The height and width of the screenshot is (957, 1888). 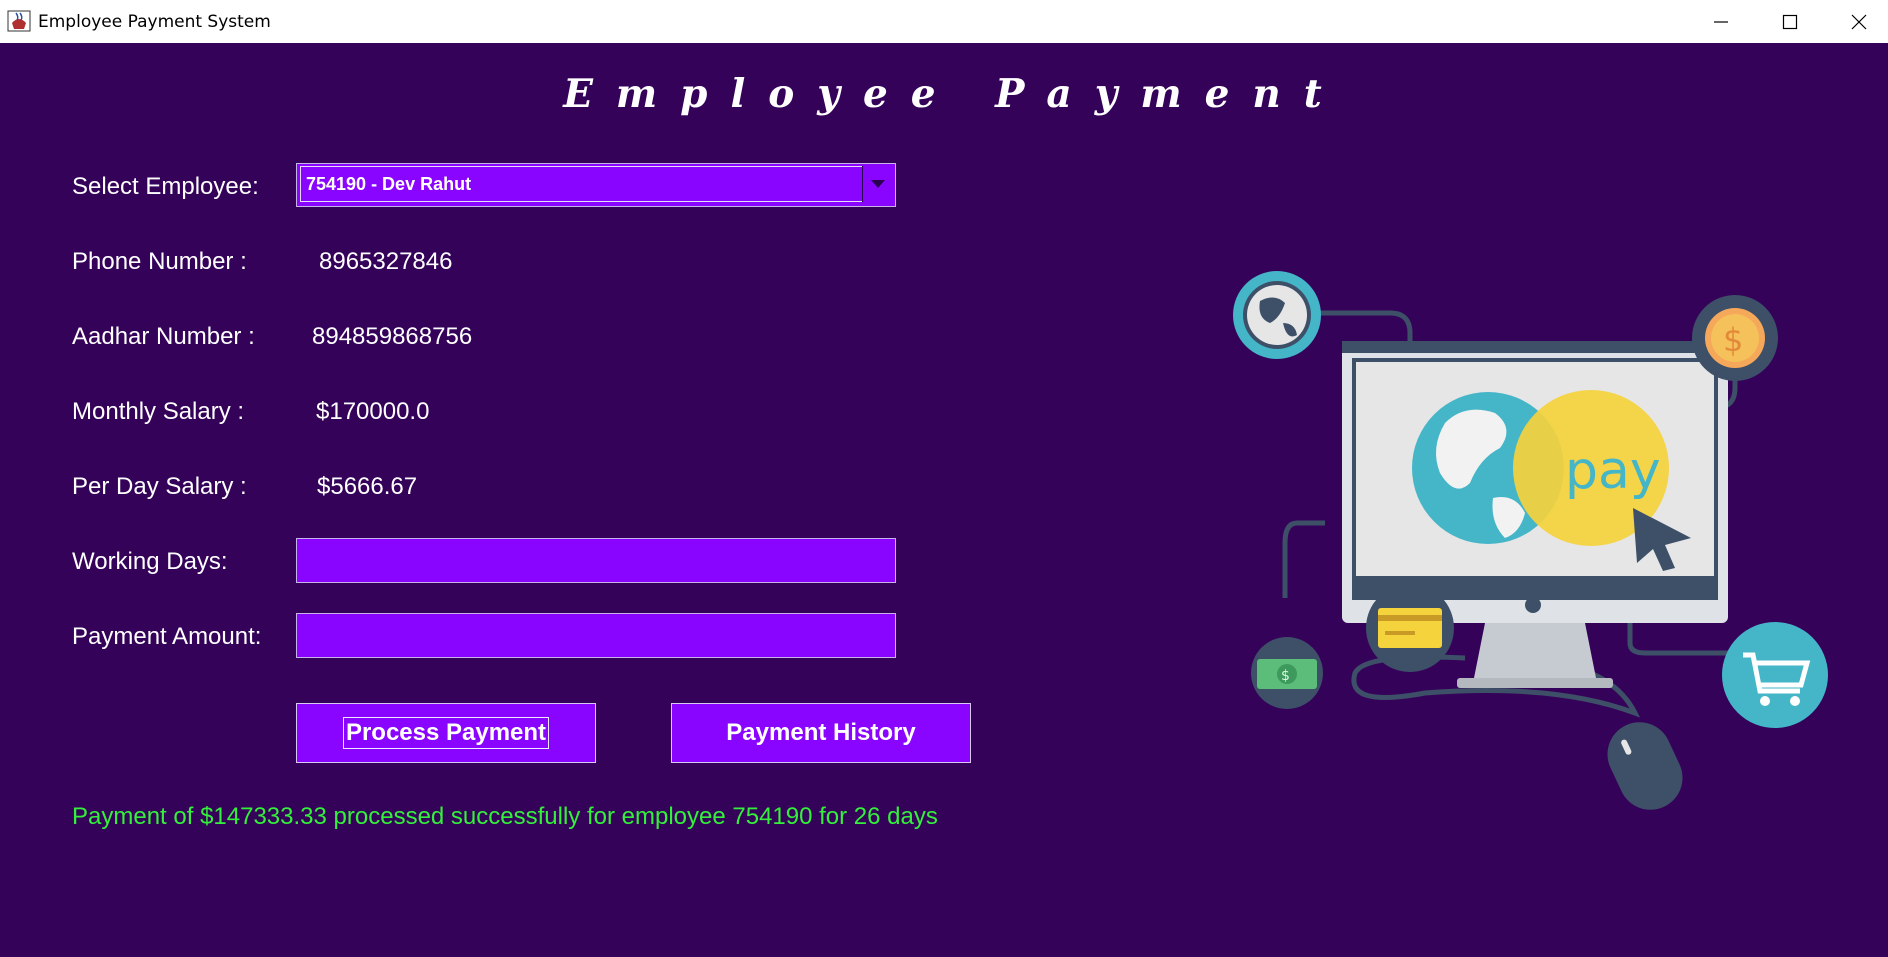 I want to click on employee-dropdown-value: 754190 - Dev Rahut, so click(x=581, y=184).